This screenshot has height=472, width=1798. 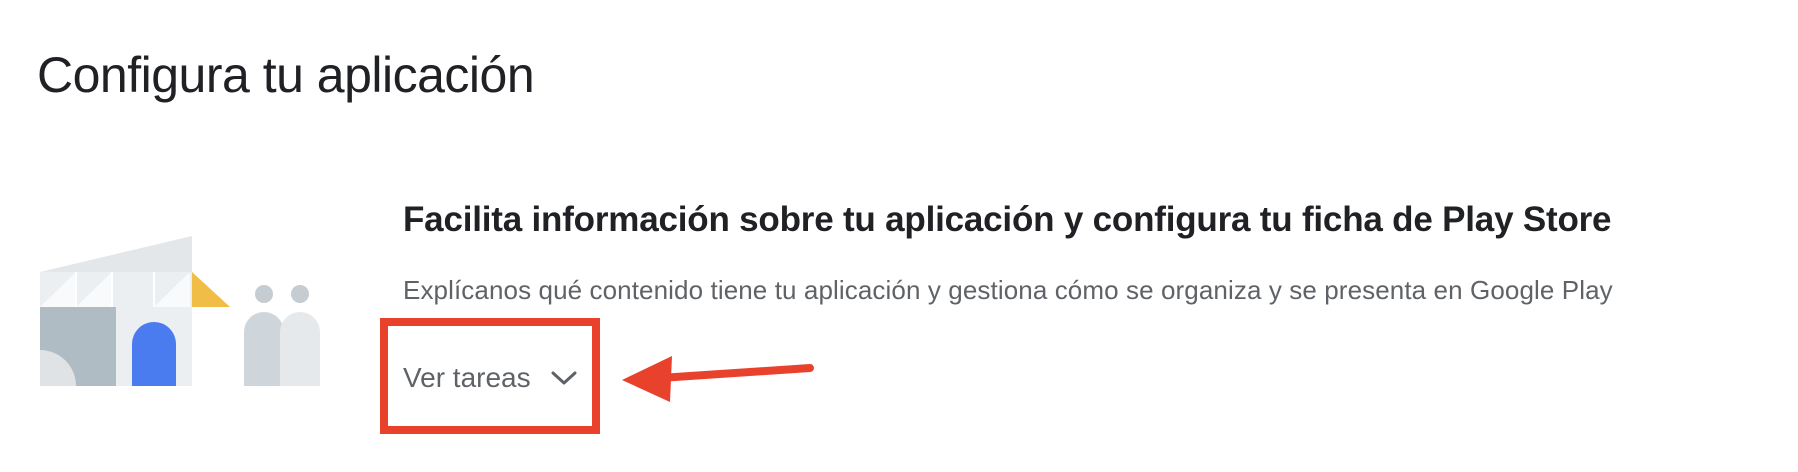 I want to click on annotation-highlight-box, so click(x=490, y=376).